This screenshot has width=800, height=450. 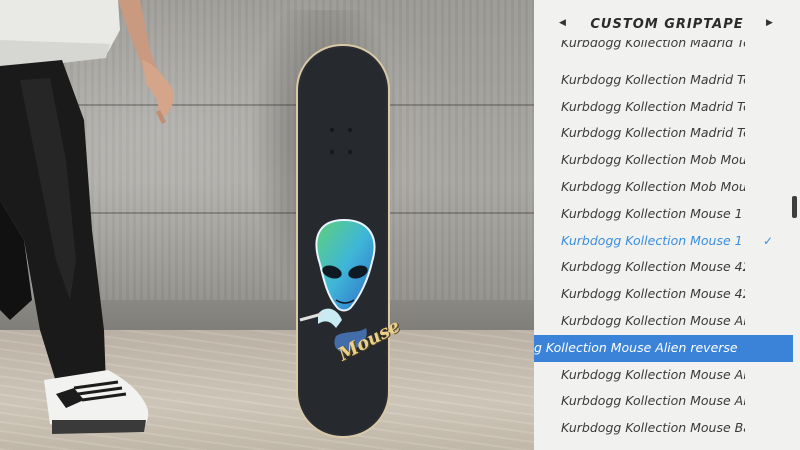 I want to click on list-item: Kurbdogg Kollection Mouse Ba, so click(x=664, y=428).